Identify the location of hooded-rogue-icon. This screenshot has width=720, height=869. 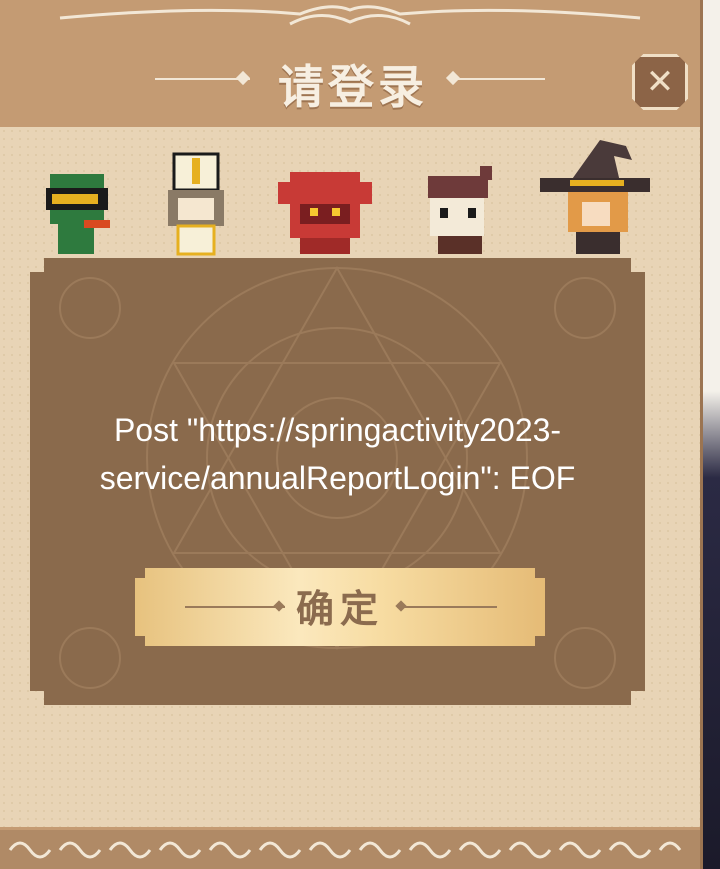
(460, 210).